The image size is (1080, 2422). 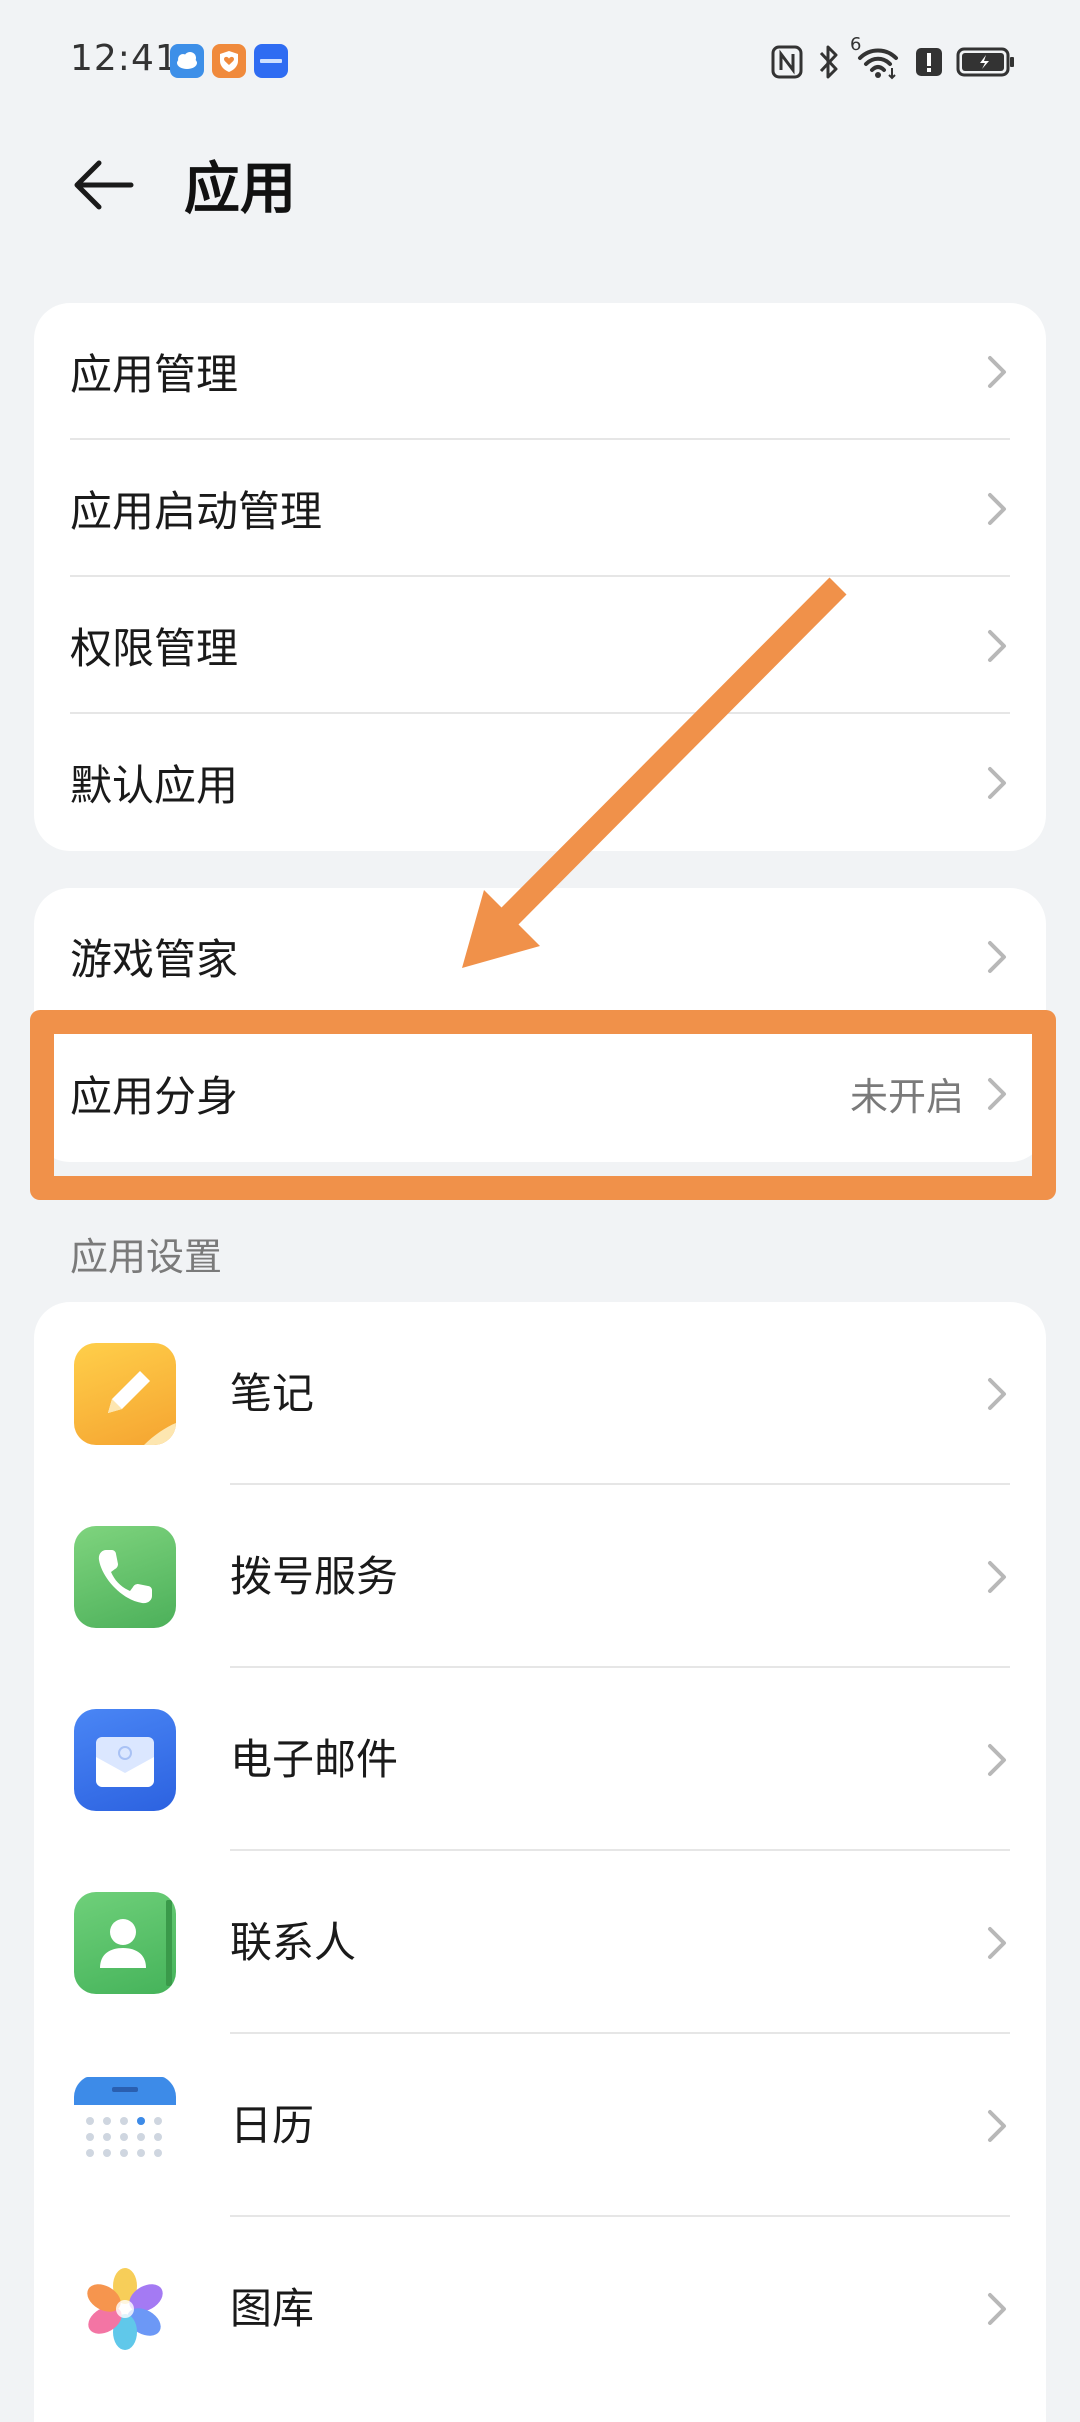 What do you see at coordinates (540, 1576) in the screenshot?
I see `app-row-dialer: 拨号服务` at bounding box center [540, 1576].